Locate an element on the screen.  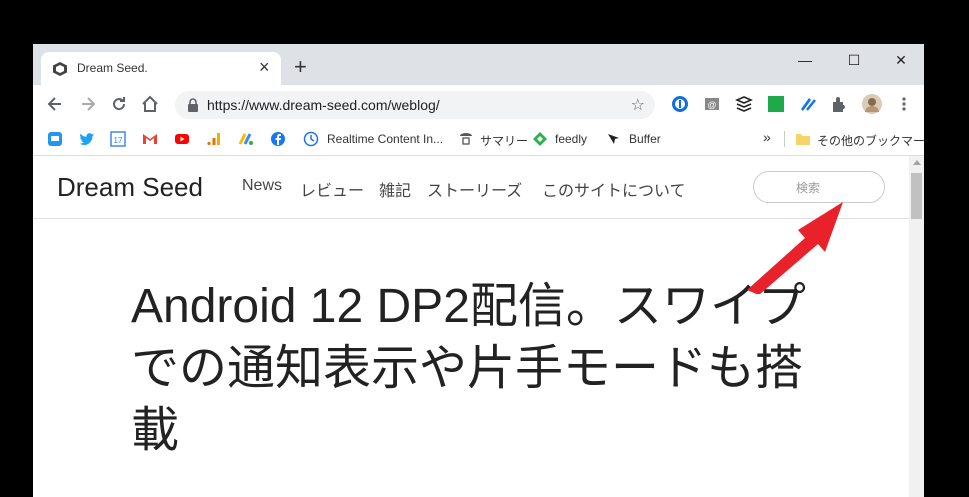
bookmark-facebook-icon is located at coordinates (278, 139).